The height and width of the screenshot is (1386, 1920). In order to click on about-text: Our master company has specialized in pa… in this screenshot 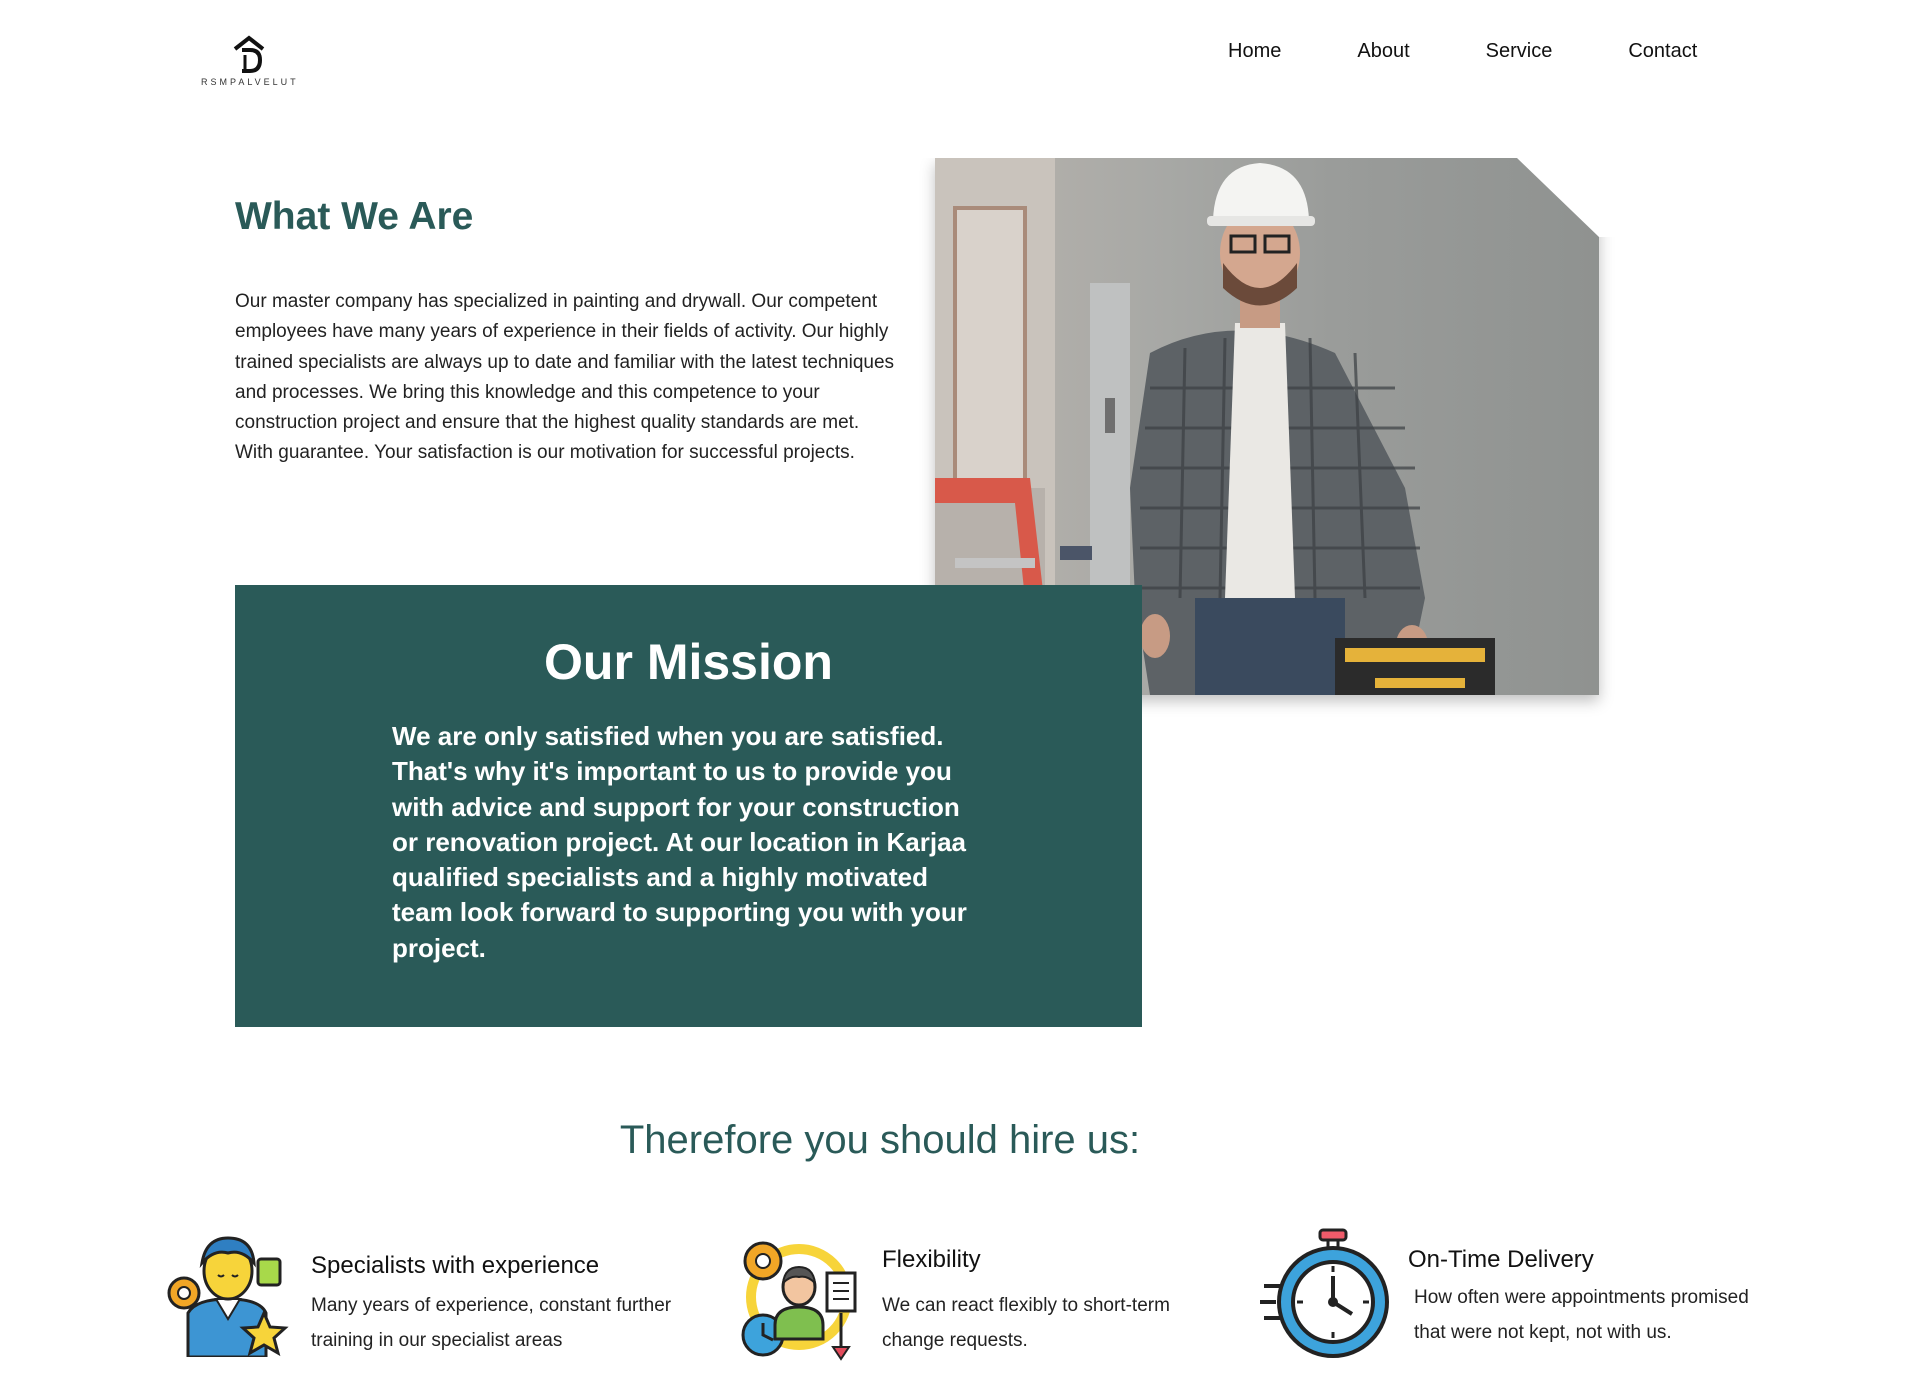, I will do `click(565, 377)`.